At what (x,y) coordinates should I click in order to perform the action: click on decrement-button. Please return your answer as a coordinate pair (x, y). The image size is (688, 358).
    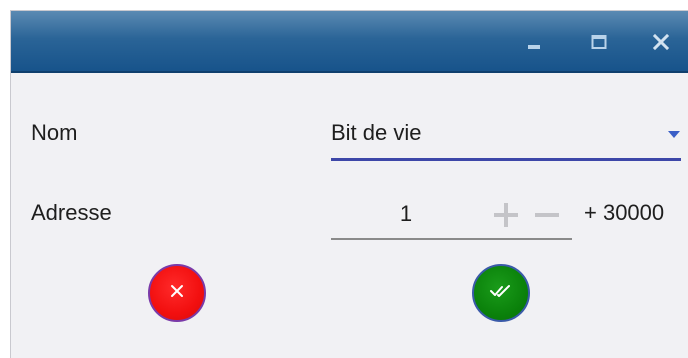
    Looking at the image, I should click on (547, 217).